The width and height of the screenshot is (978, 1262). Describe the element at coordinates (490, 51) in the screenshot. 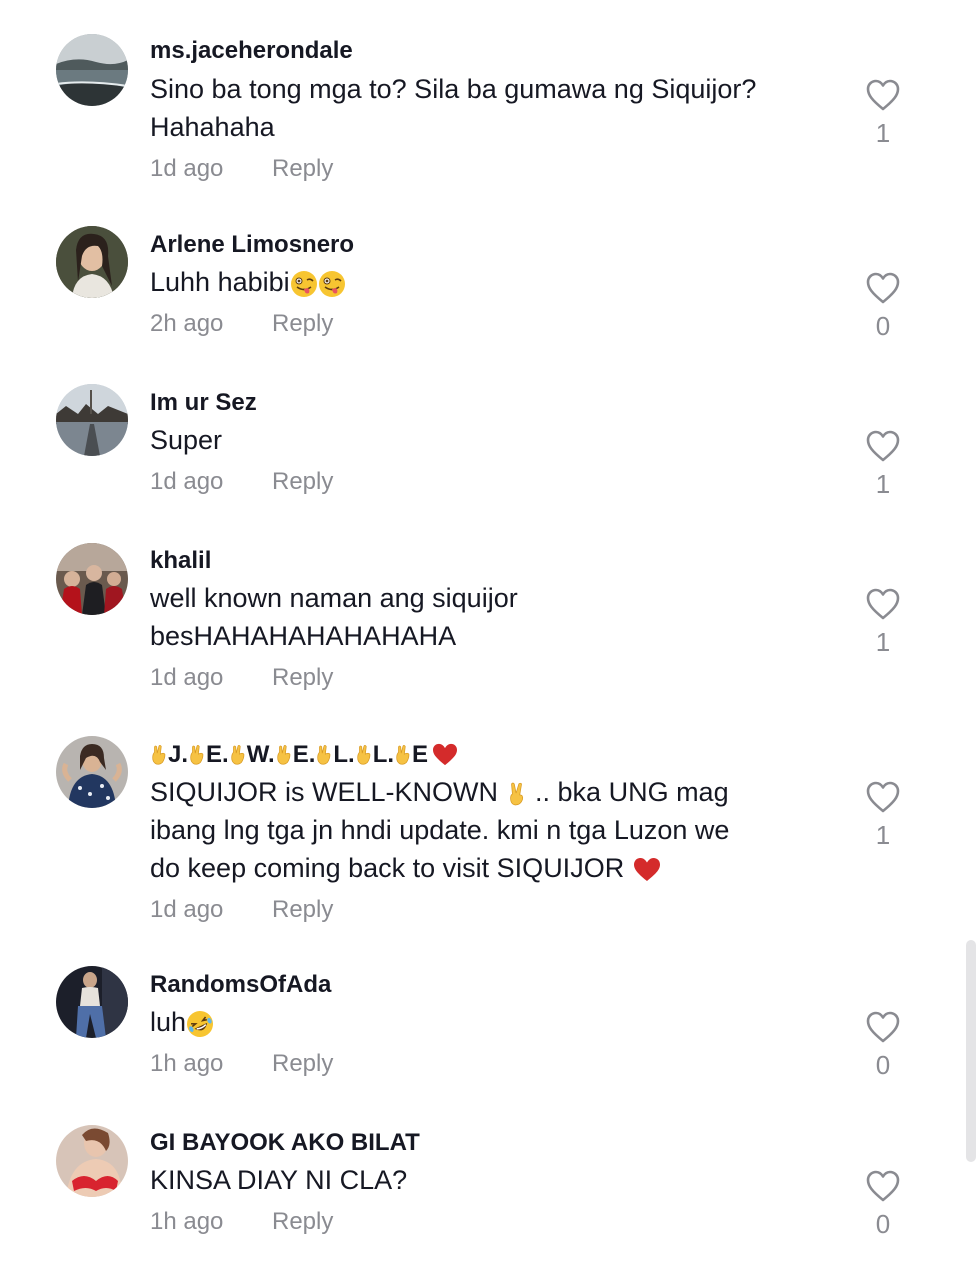

I see `username: ms.jaceherondale` at that location.